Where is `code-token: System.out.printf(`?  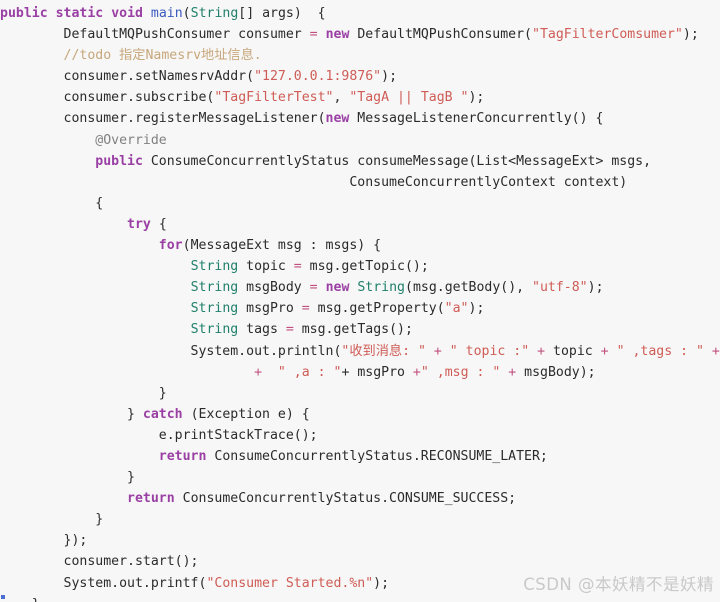
code-token: System.out.printf( is located at coordinates (103, 583).